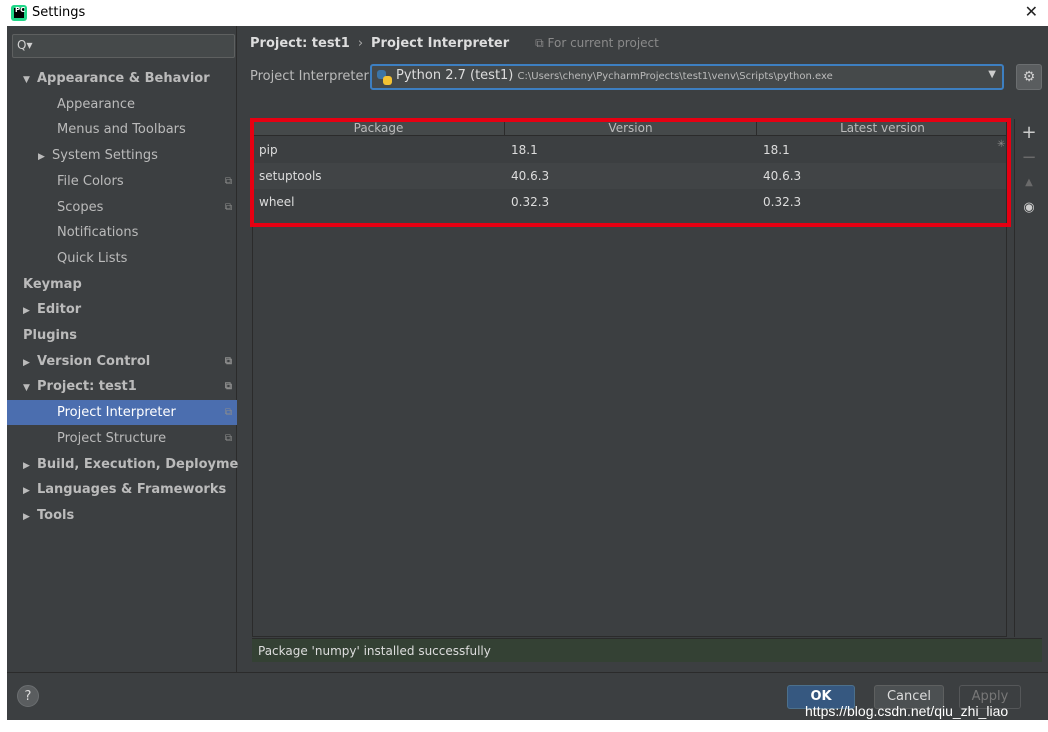  I want to click on sidebar-item-label: Scopes, so click(80, 207).